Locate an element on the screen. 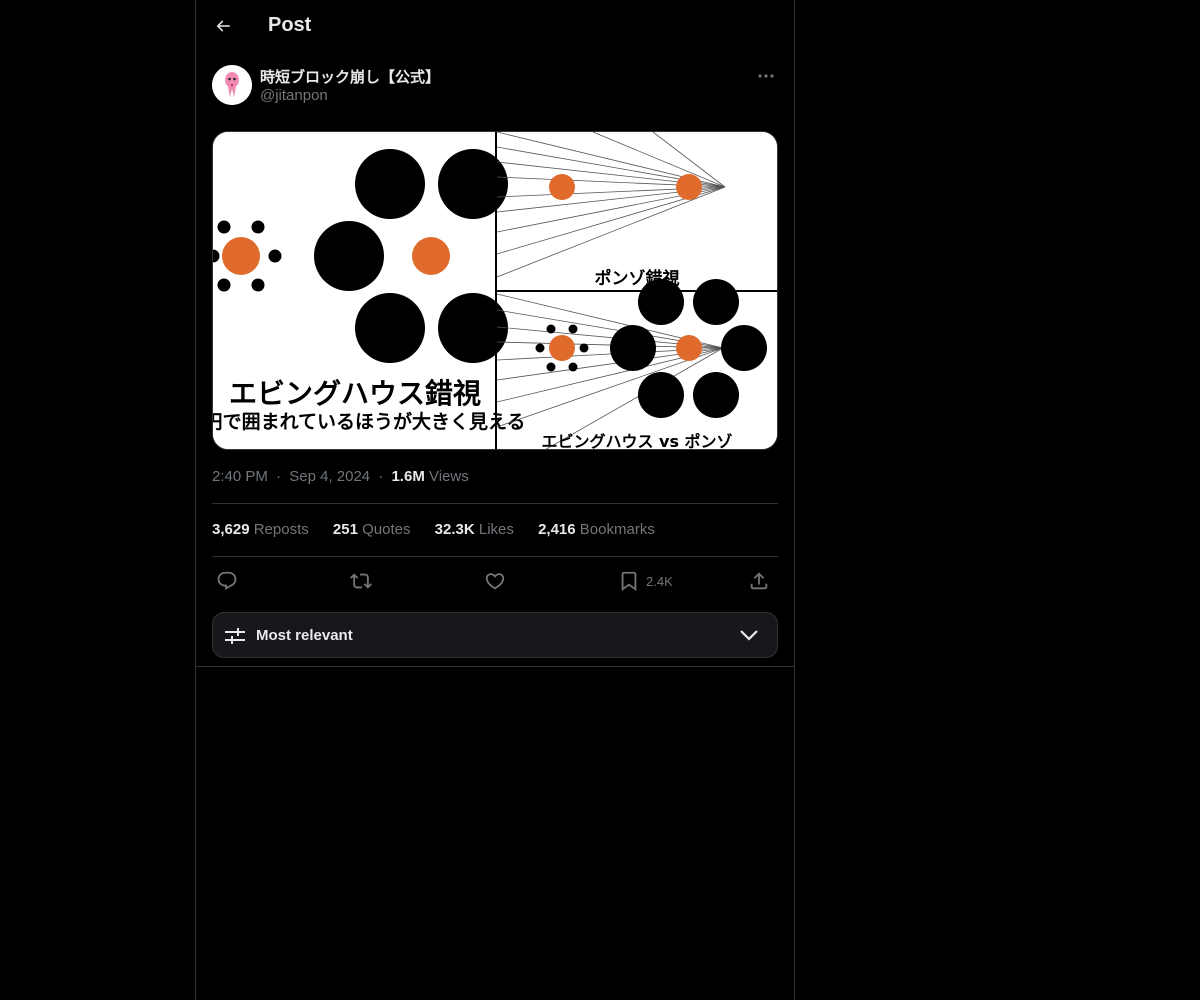 The image size is (1200, 1000). chevron-down-icon is located at coordinates (749, 635).